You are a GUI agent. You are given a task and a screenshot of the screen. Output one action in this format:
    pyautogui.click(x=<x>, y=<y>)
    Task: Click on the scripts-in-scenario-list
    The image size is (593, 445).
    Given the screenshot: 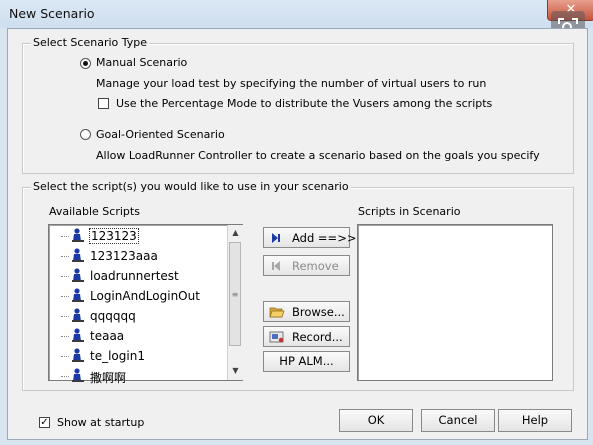 What is the action you would take?
    pyautogui.click(x=455, y=302)
    